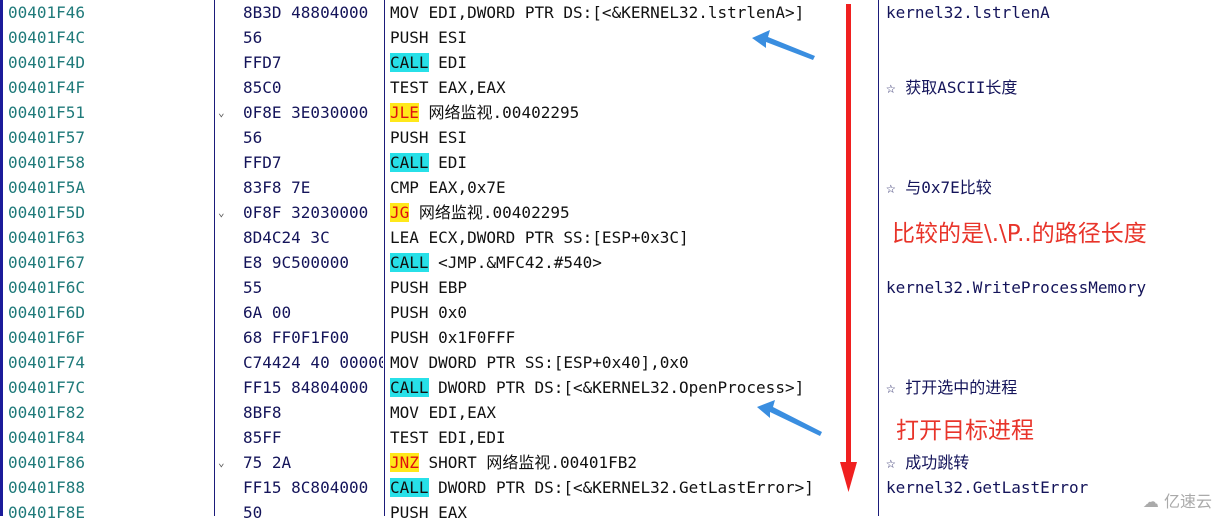  Describe the element at coordinates (848, 248) in the screenshot. I see `red-down-arrow-icon` at that location.